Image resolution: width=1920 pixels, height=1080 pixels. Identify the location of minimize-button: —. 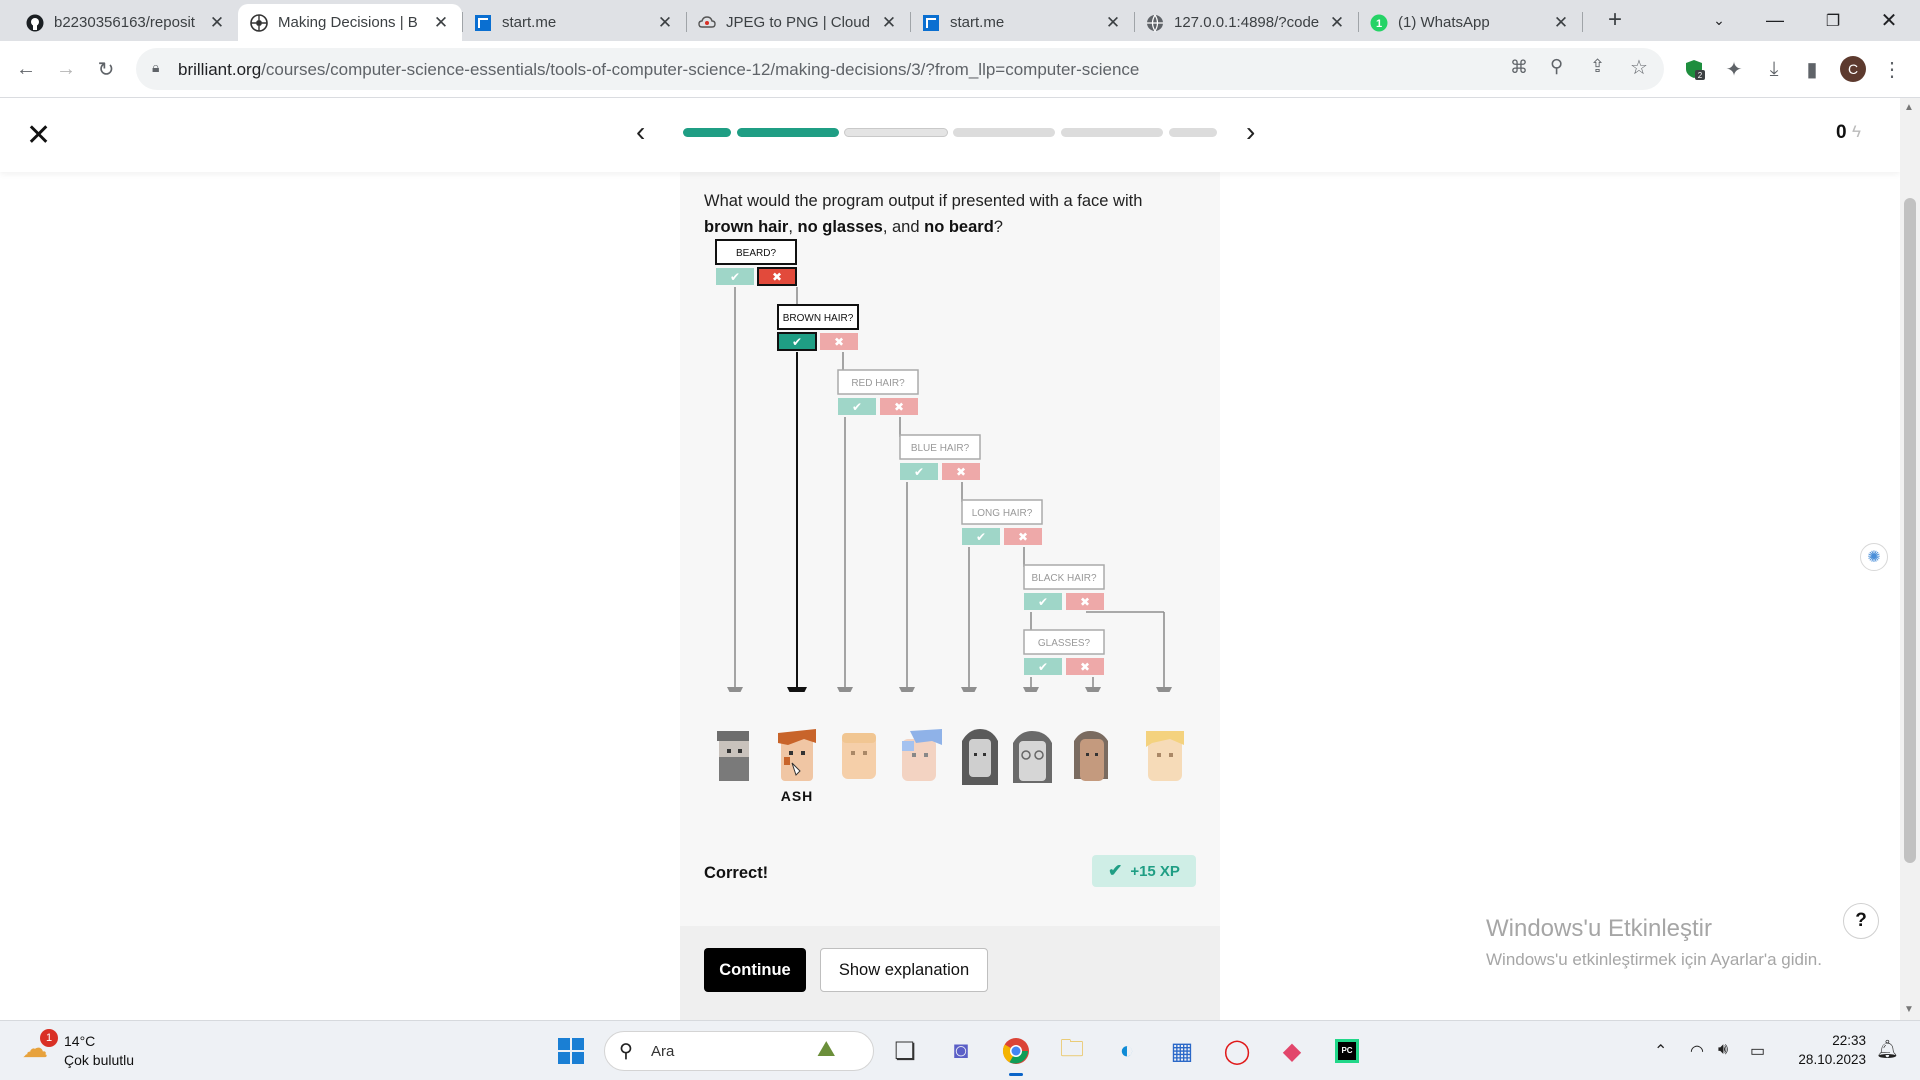
(1775, 20).